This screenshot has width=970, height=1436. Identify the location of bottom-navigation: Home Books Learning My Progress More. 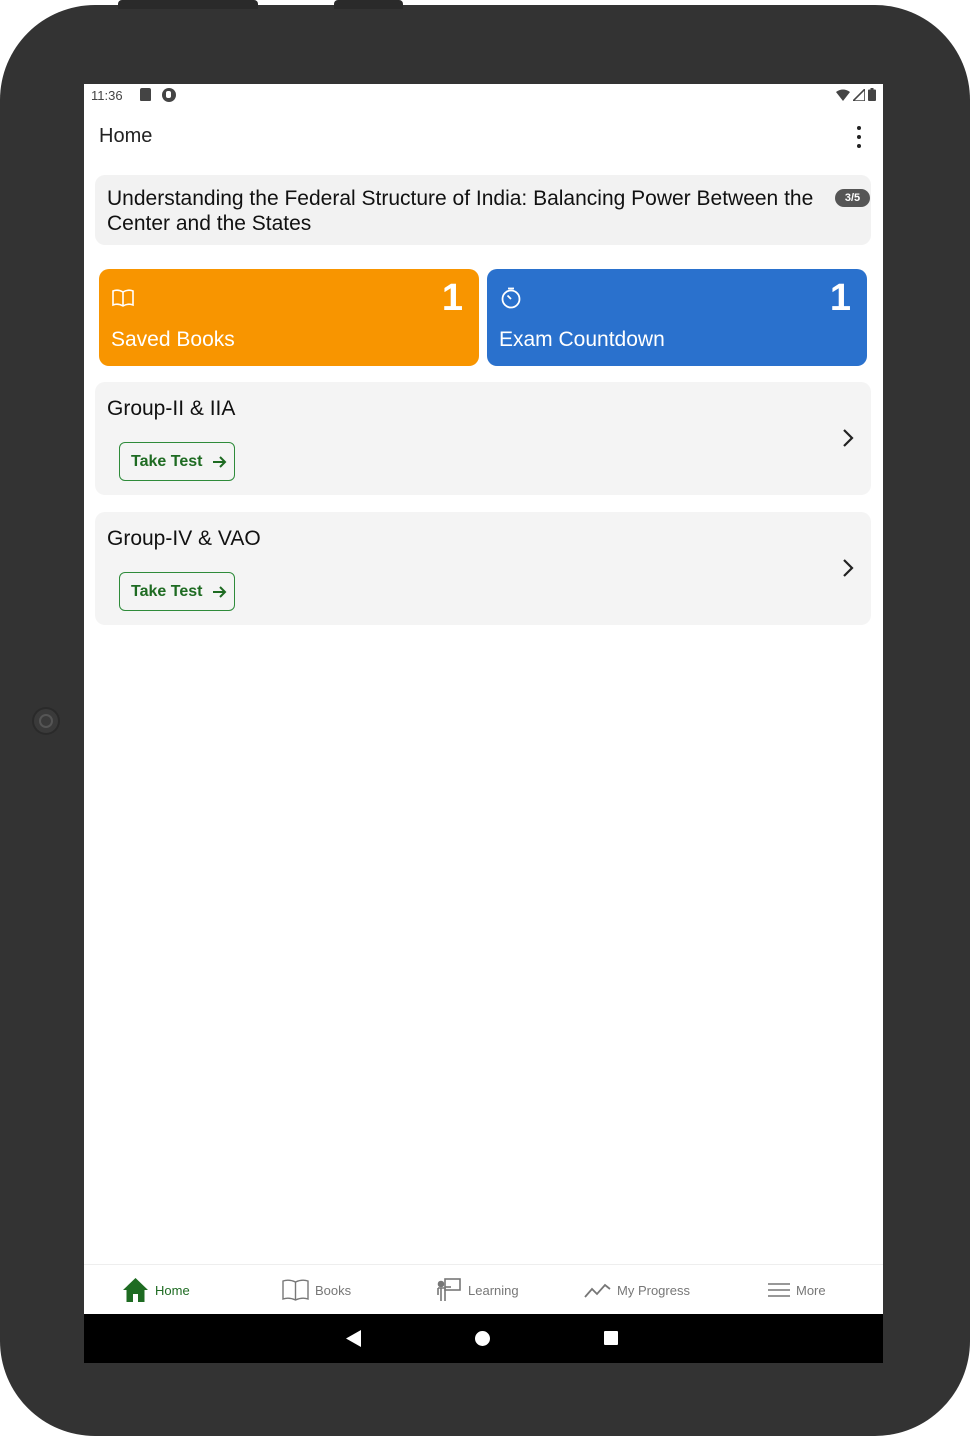
(483, 1289).